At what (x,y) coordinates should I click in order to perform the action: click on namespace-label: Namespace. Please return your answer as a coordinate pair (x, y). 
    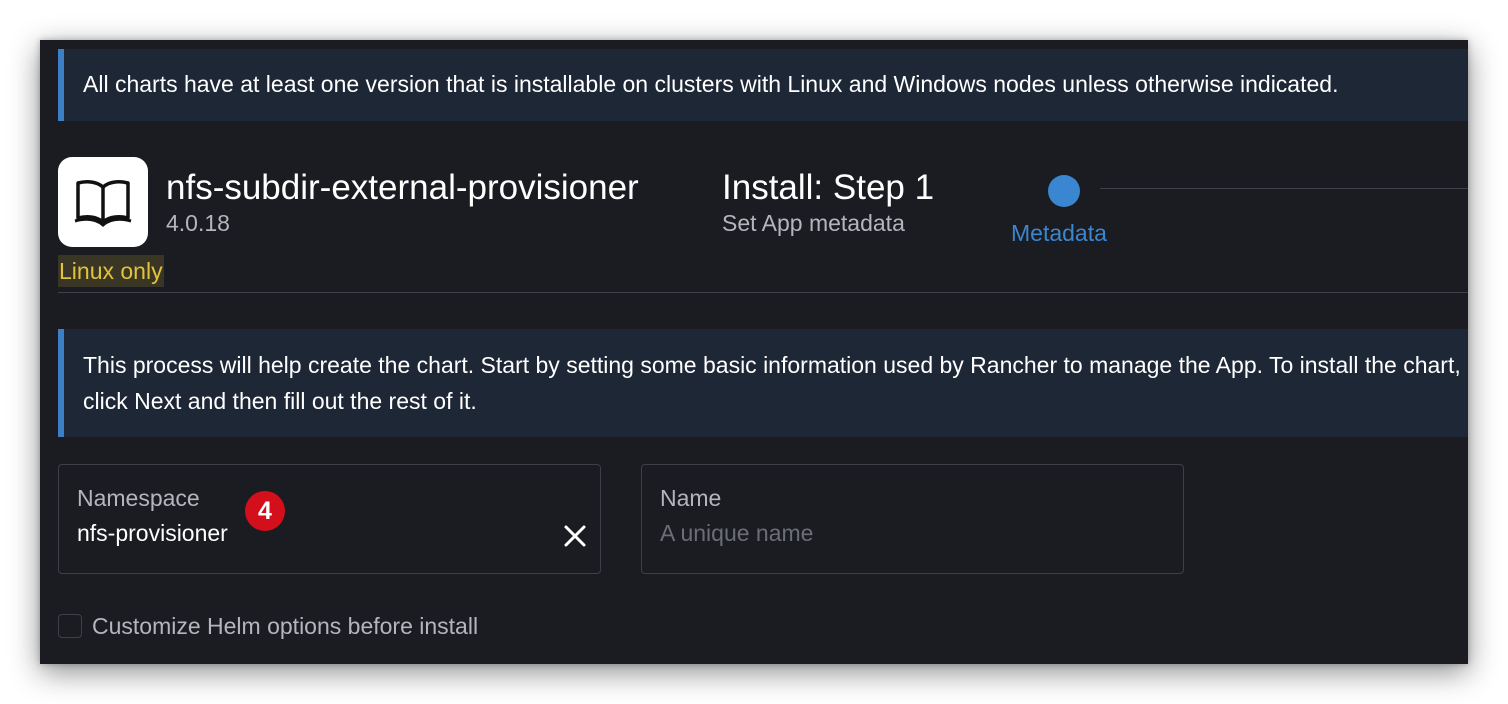
    Looking at the image, I should click on (138, 498).